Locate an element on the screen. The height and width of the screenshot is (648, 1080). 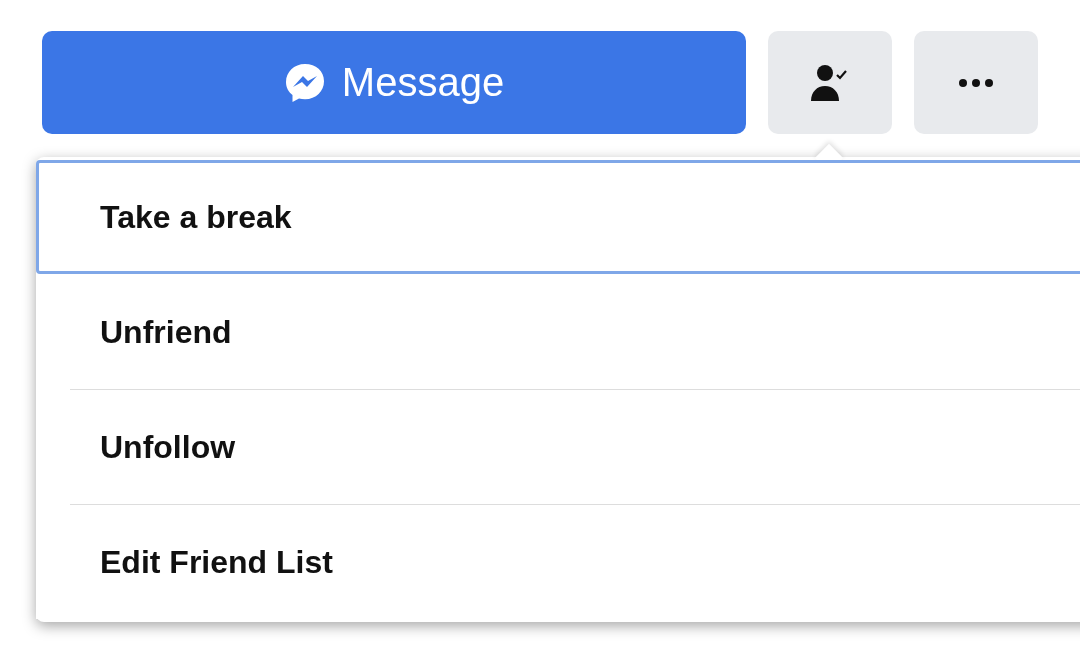
friends-button is located at coordinates (830, 82).